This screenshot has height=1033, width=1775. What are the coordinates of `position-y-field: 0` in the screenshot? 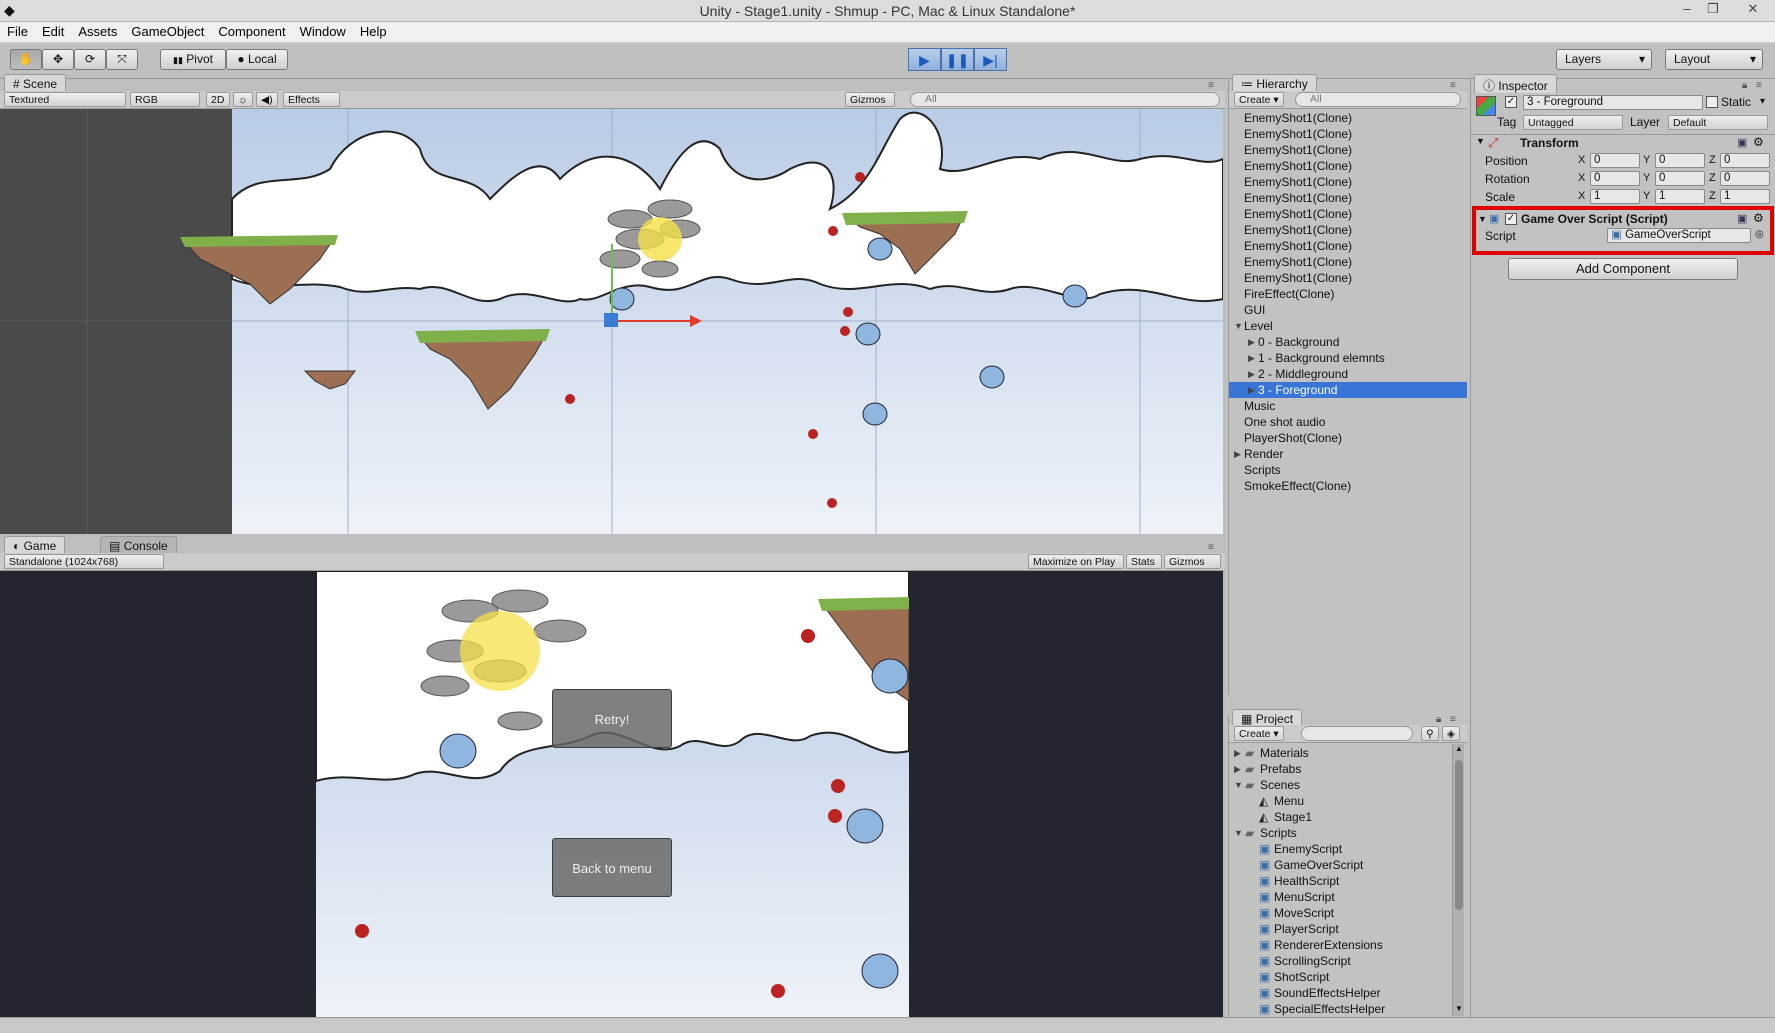 It's located at (1680, 160).